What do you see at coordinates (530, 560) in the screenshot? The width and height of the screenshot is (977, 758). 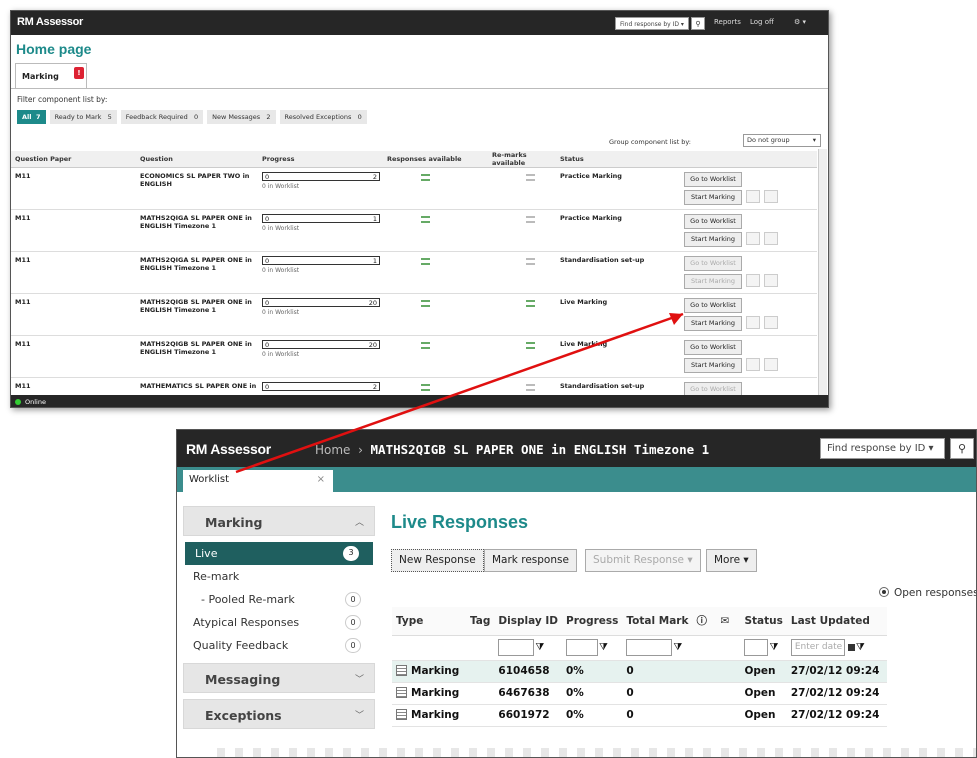 I see `mark-response-button: Mark response` at bounding box center [530, 560].